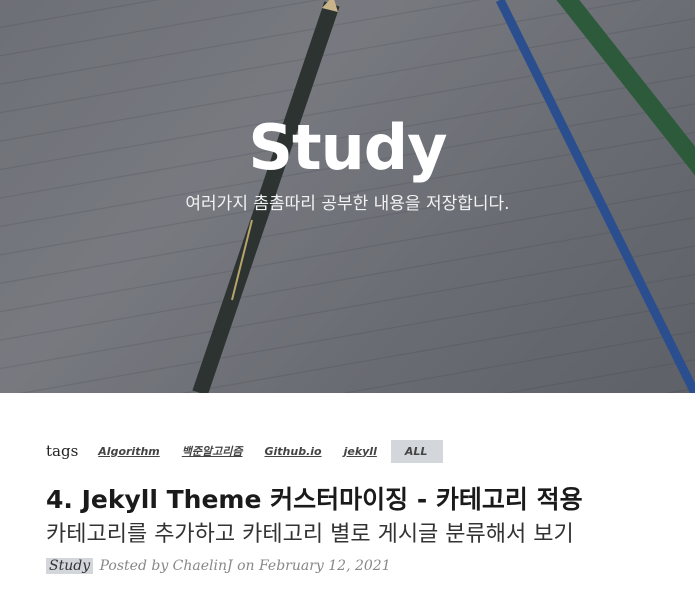  What do you see at coordinates (417, 451) in the screenshot?
I see `tag-all: ALL` at bounding box center [417, 451].